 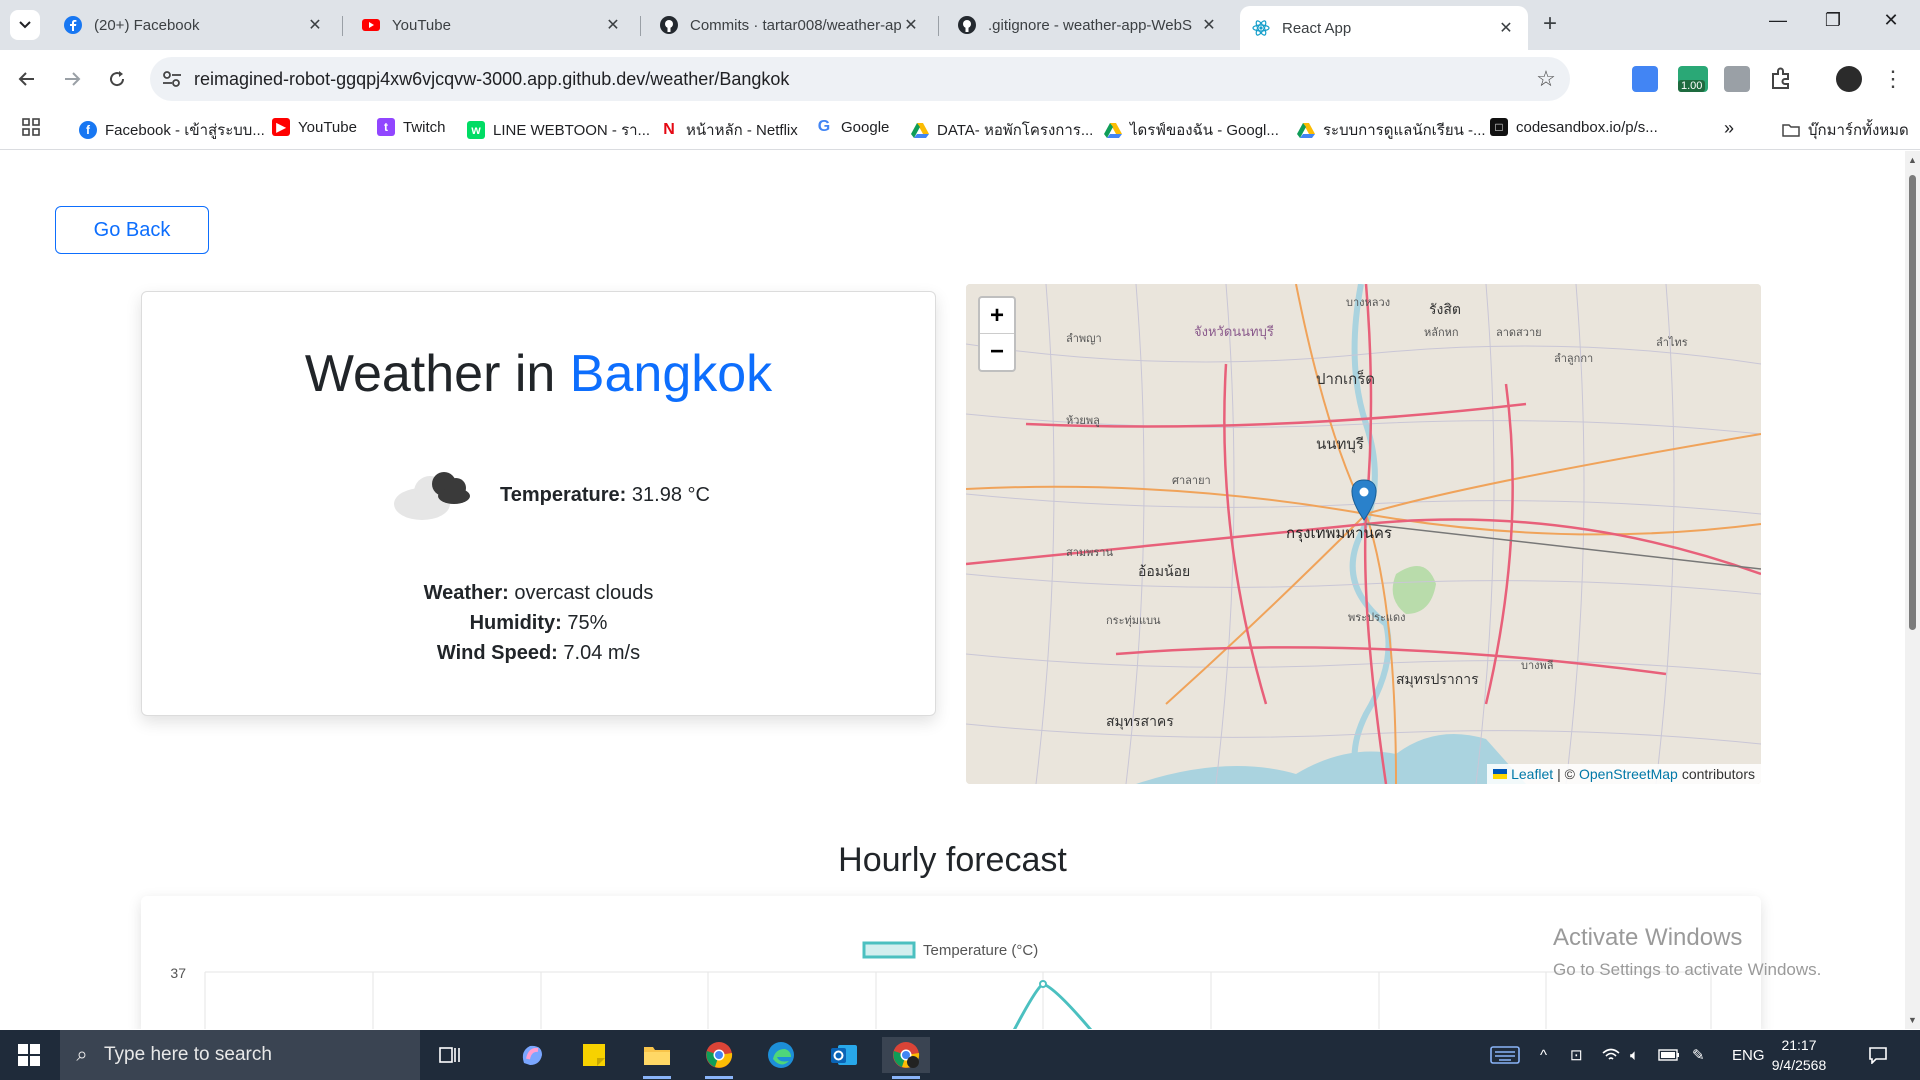 What do you see at coordinates (1912, 160) in the screenshot?
I see `scroll-up-arrow-icon: ▲` at bounding box center [1912, 160].